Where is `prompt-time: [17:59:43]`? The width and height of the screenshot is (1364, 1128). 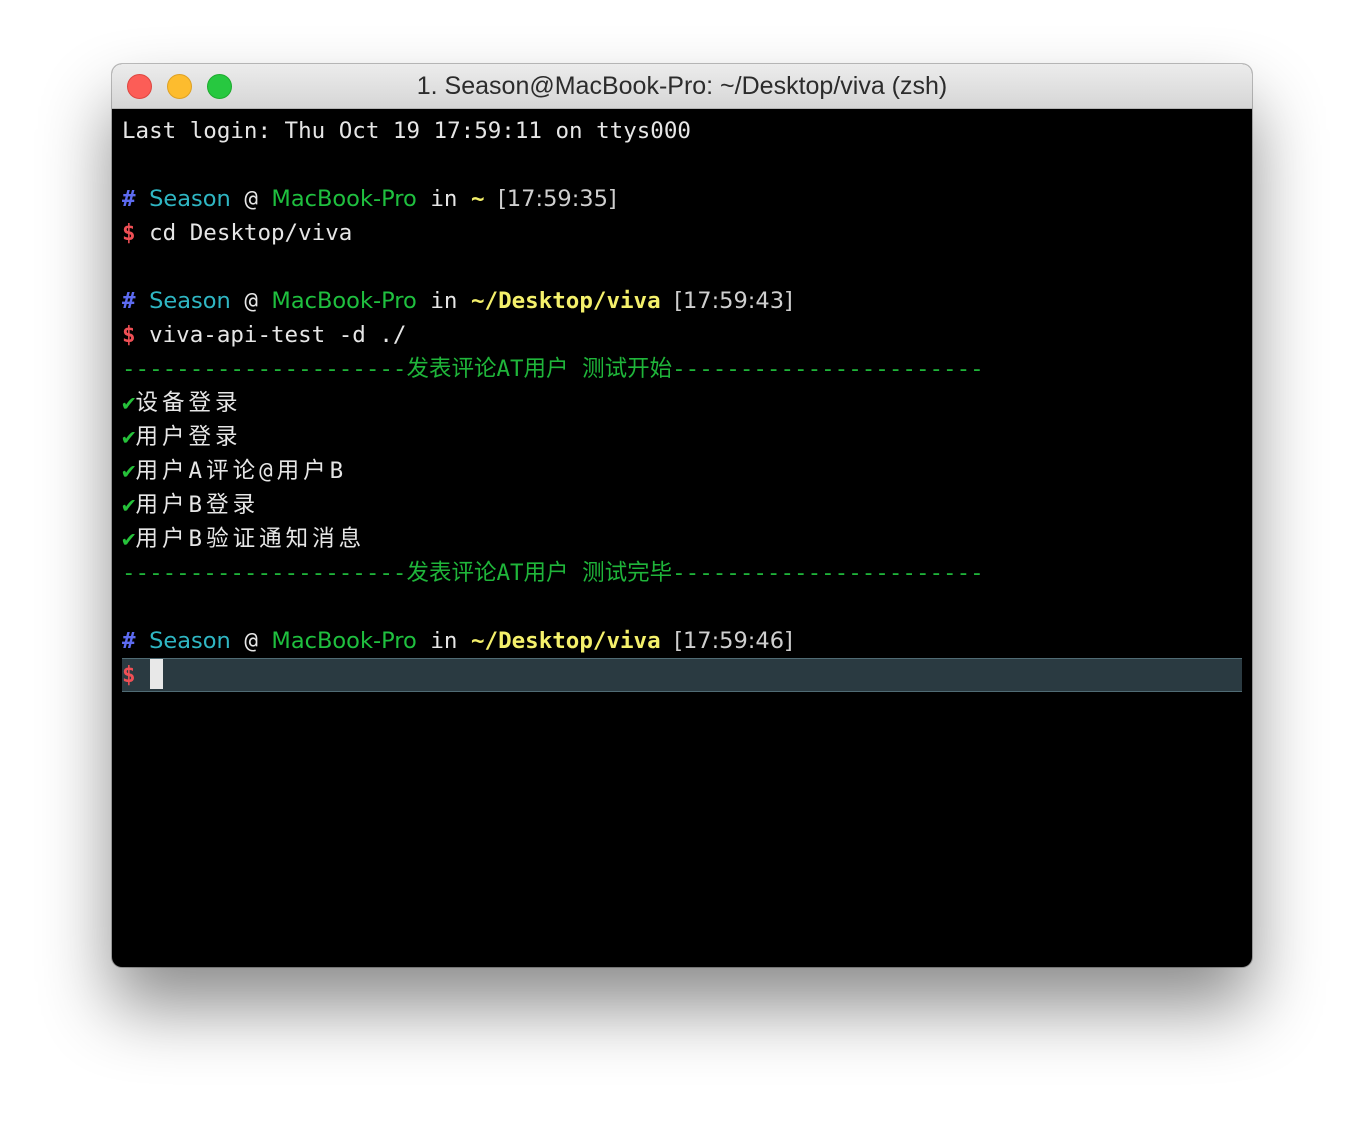 prompt-time: [17:59:43] is located at coordinates (733, 301).